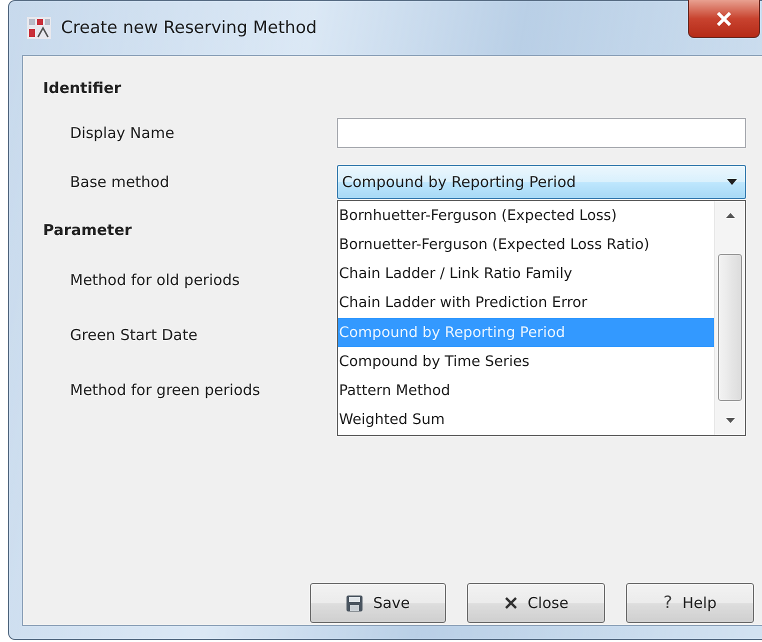 The width and height of the screenshot is (762, 642). Describe the element at coordinates (526, 303) in the screenshot. I see `dropdown-option: Chain Ladder with Prediction Error` at that location.